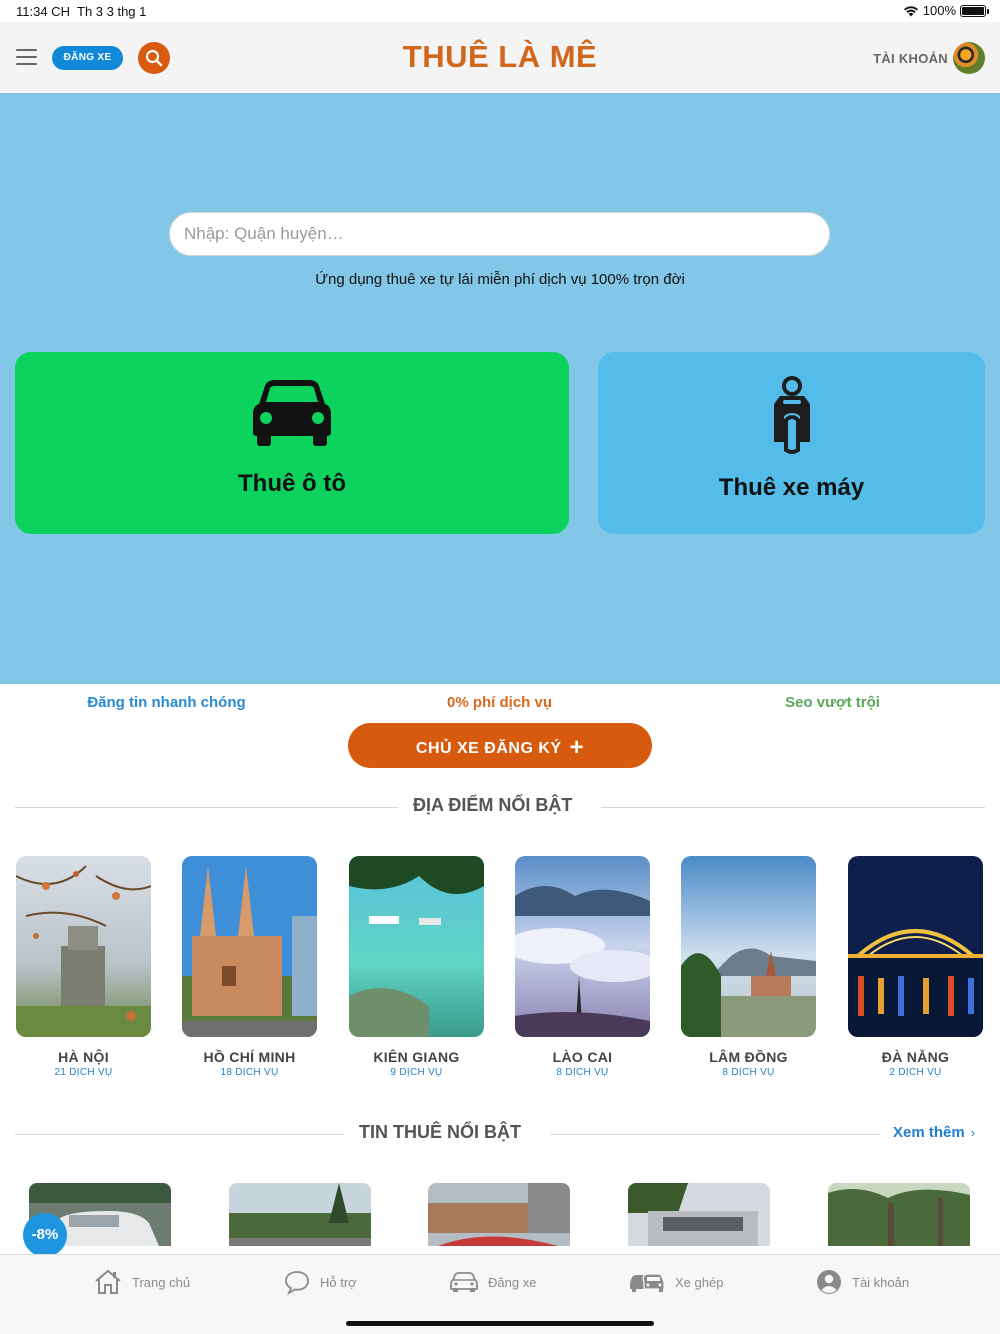 The height and width of the screenshot is (1334, 1000). I want to click on search-icon, so click(154, 58).